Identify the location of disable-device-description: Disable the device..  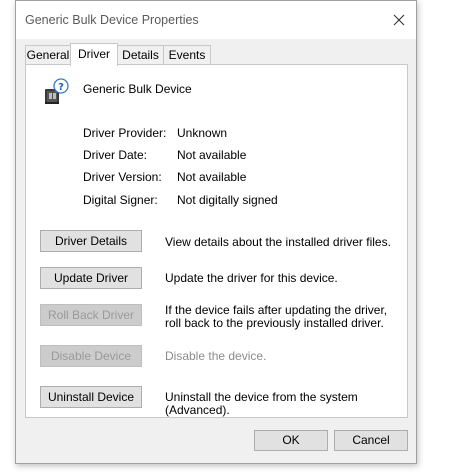
(216, 356).